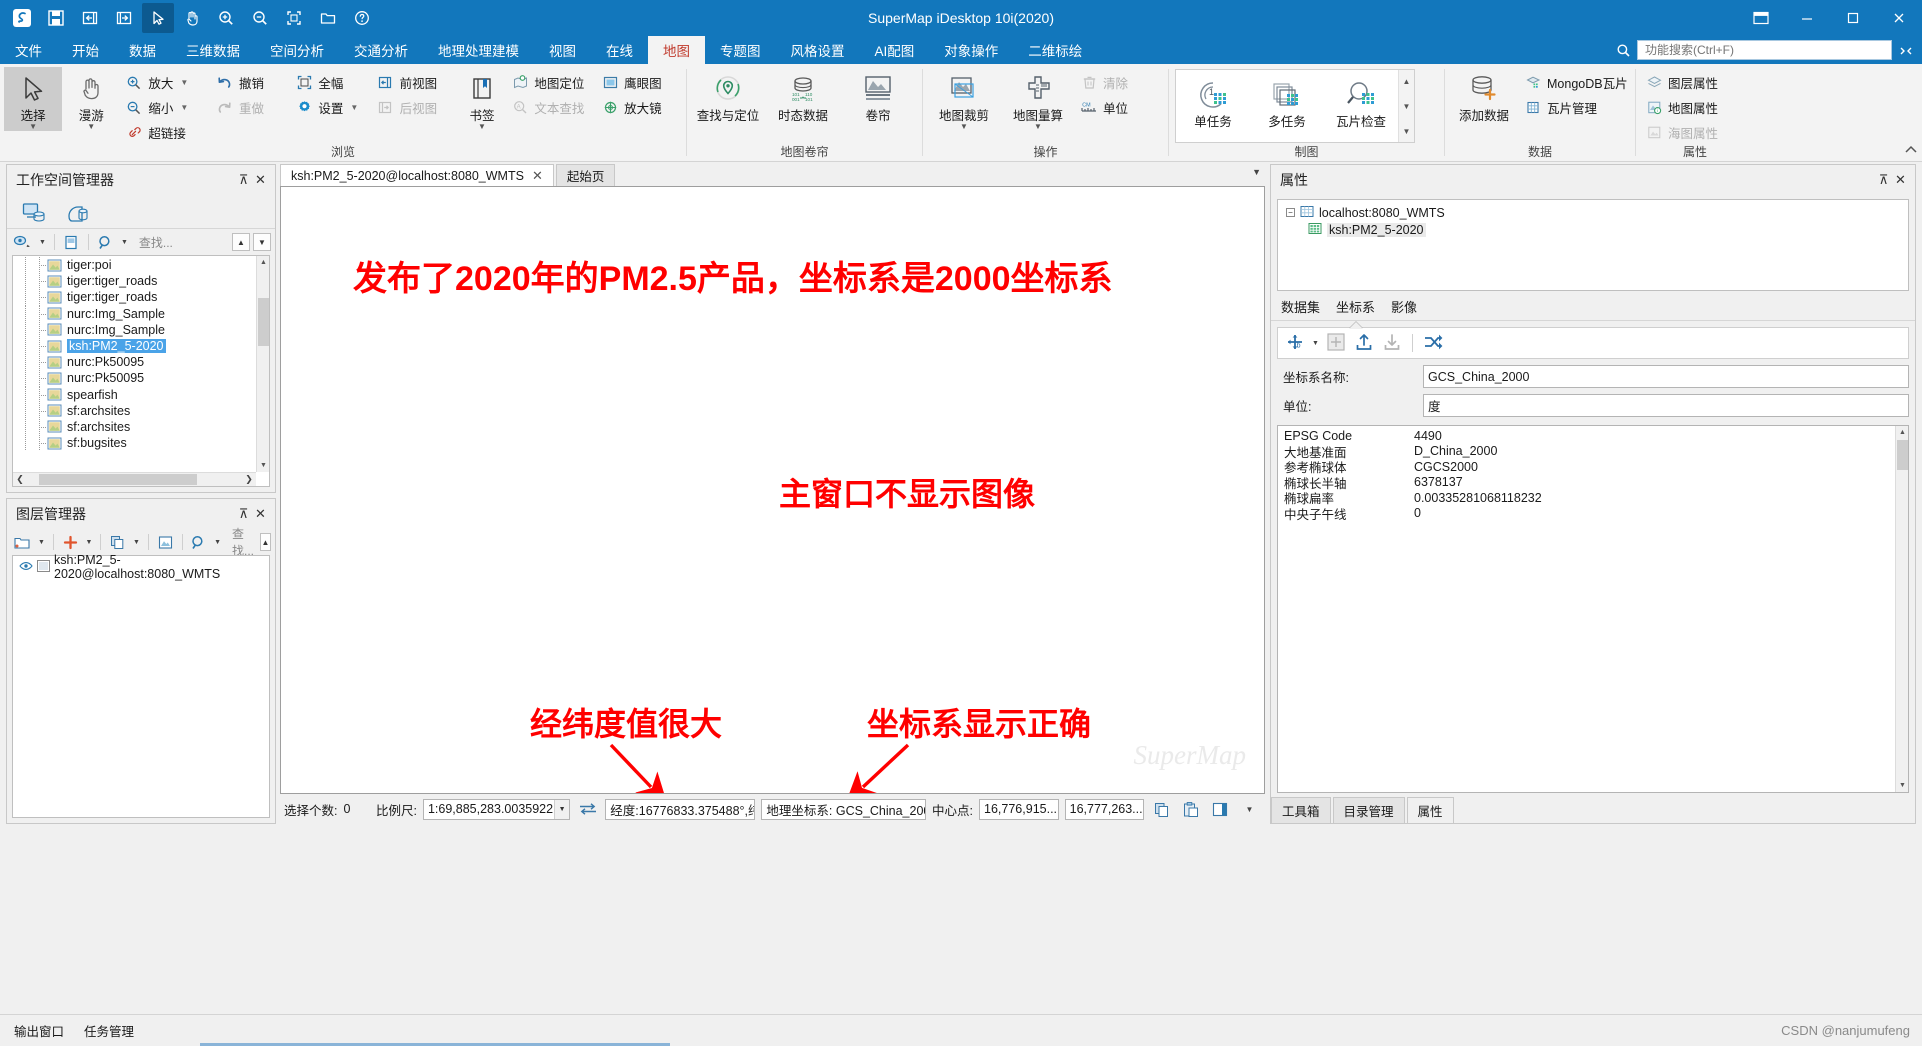  Describe the element at coordinates (330, 82) in the screenshot. I see `ribbon-full-extent-button: 全幅` at that location.